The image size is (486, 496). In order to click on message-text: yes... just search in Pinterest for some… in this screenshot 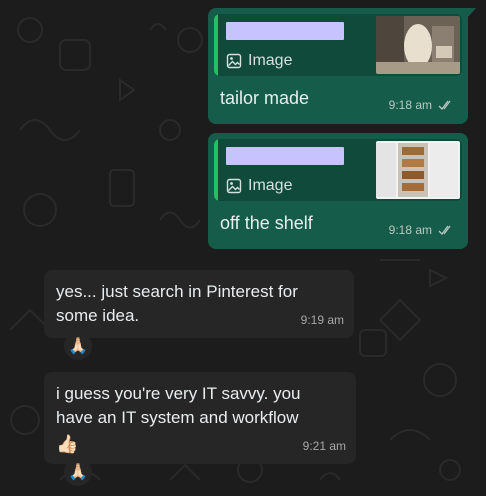, I will do `click(177, 303)`.